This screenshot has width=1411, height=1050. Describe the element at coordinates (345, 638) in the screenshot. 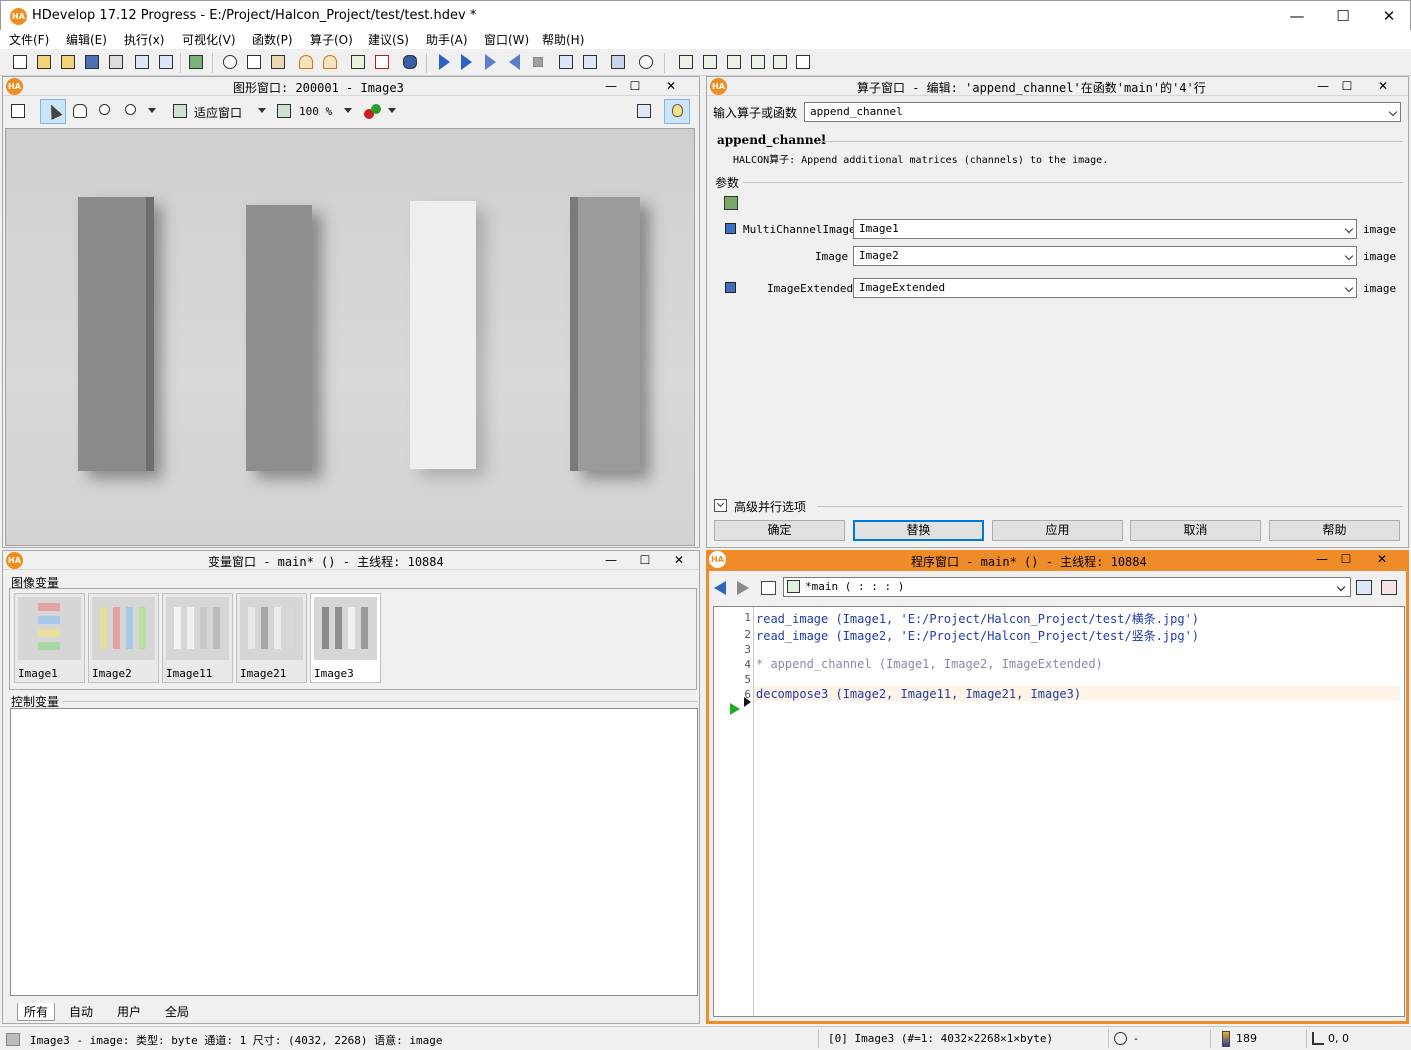

I see `image-variable-thumb: Image3` at that location.